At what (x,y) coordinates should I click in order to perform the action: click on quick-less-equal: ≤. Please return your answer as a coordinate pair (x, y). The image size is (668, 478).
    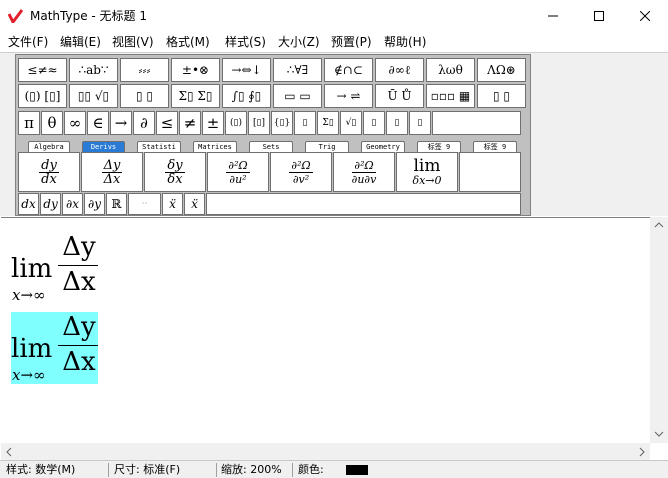
    Looking at the image, I should click on (167, 123).